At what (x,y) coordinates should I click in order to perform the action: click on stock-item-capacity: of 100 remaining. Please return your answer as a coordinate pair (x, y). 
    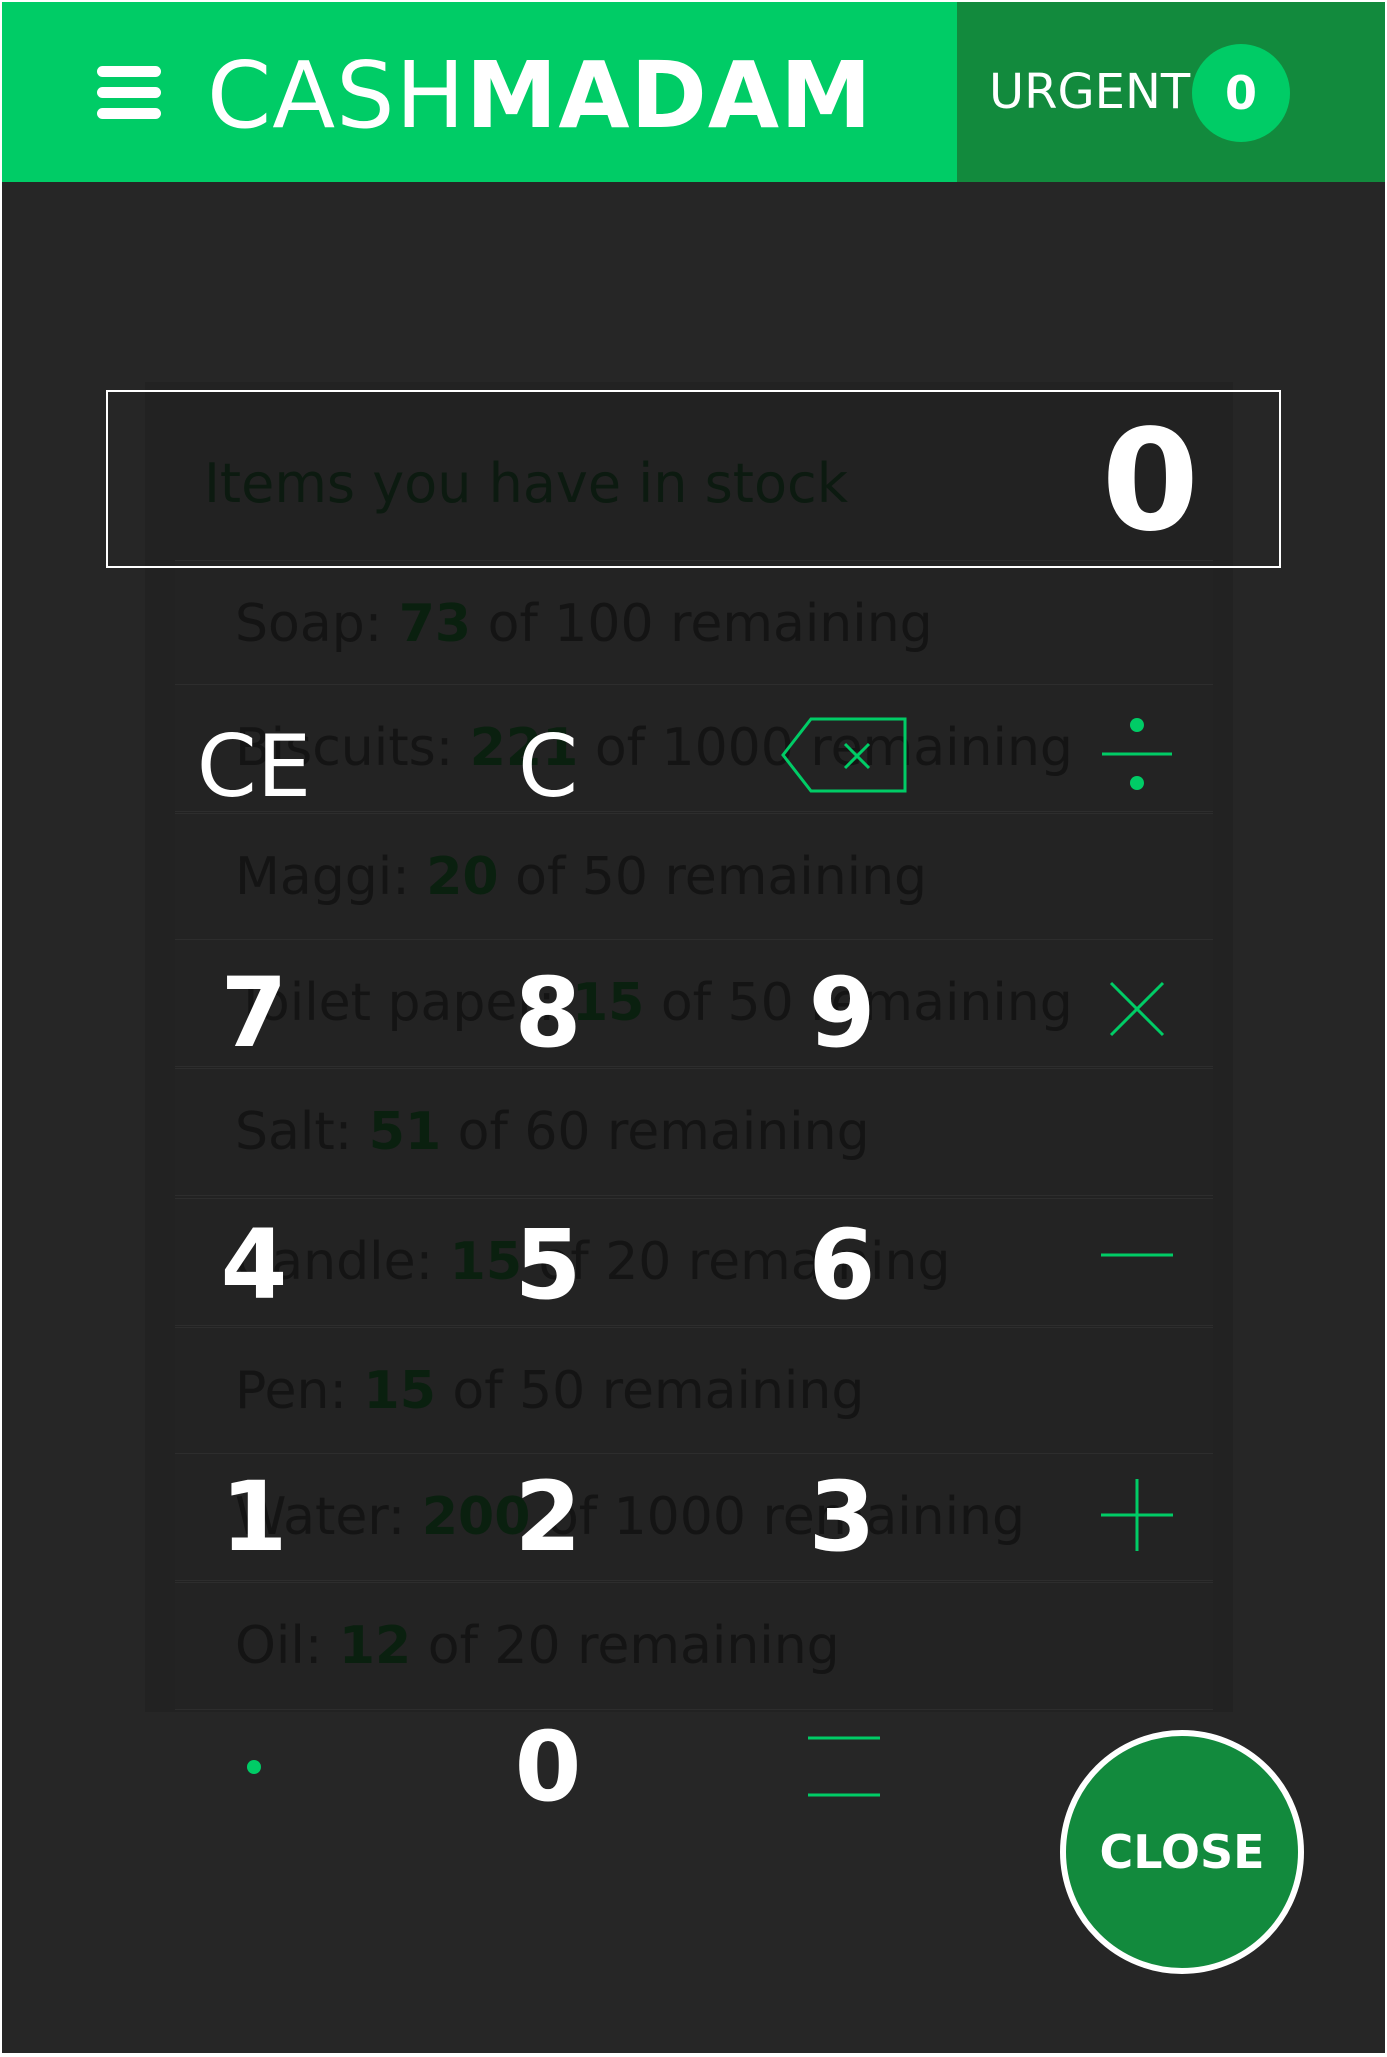
    Looking at the image, I should click on (710, 624).